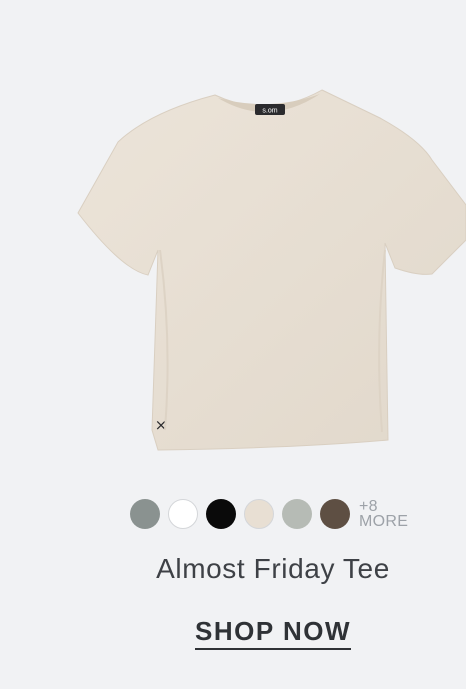 This screenshot has height=689, width=466. Describe the element at coordinates (183, 514) in the screenshot. I see `swatch-white` at that location.